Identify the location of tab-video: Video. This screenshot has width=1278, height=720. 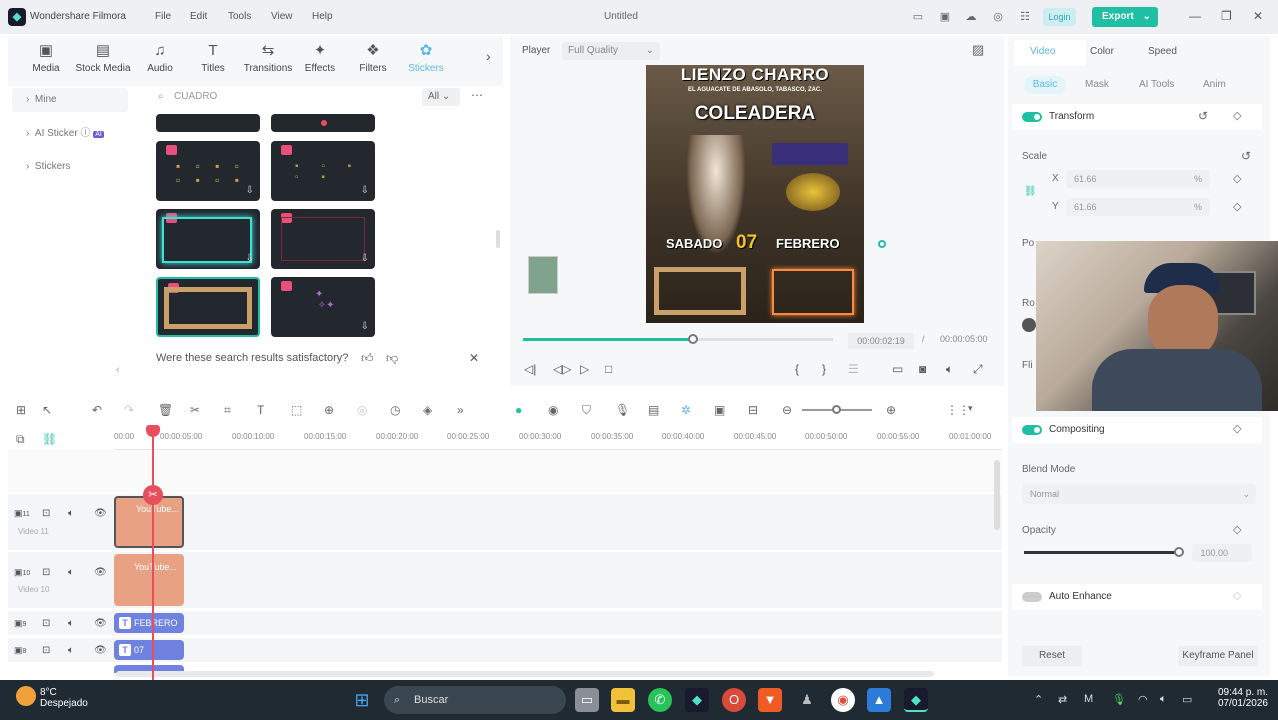
(1042, 51).